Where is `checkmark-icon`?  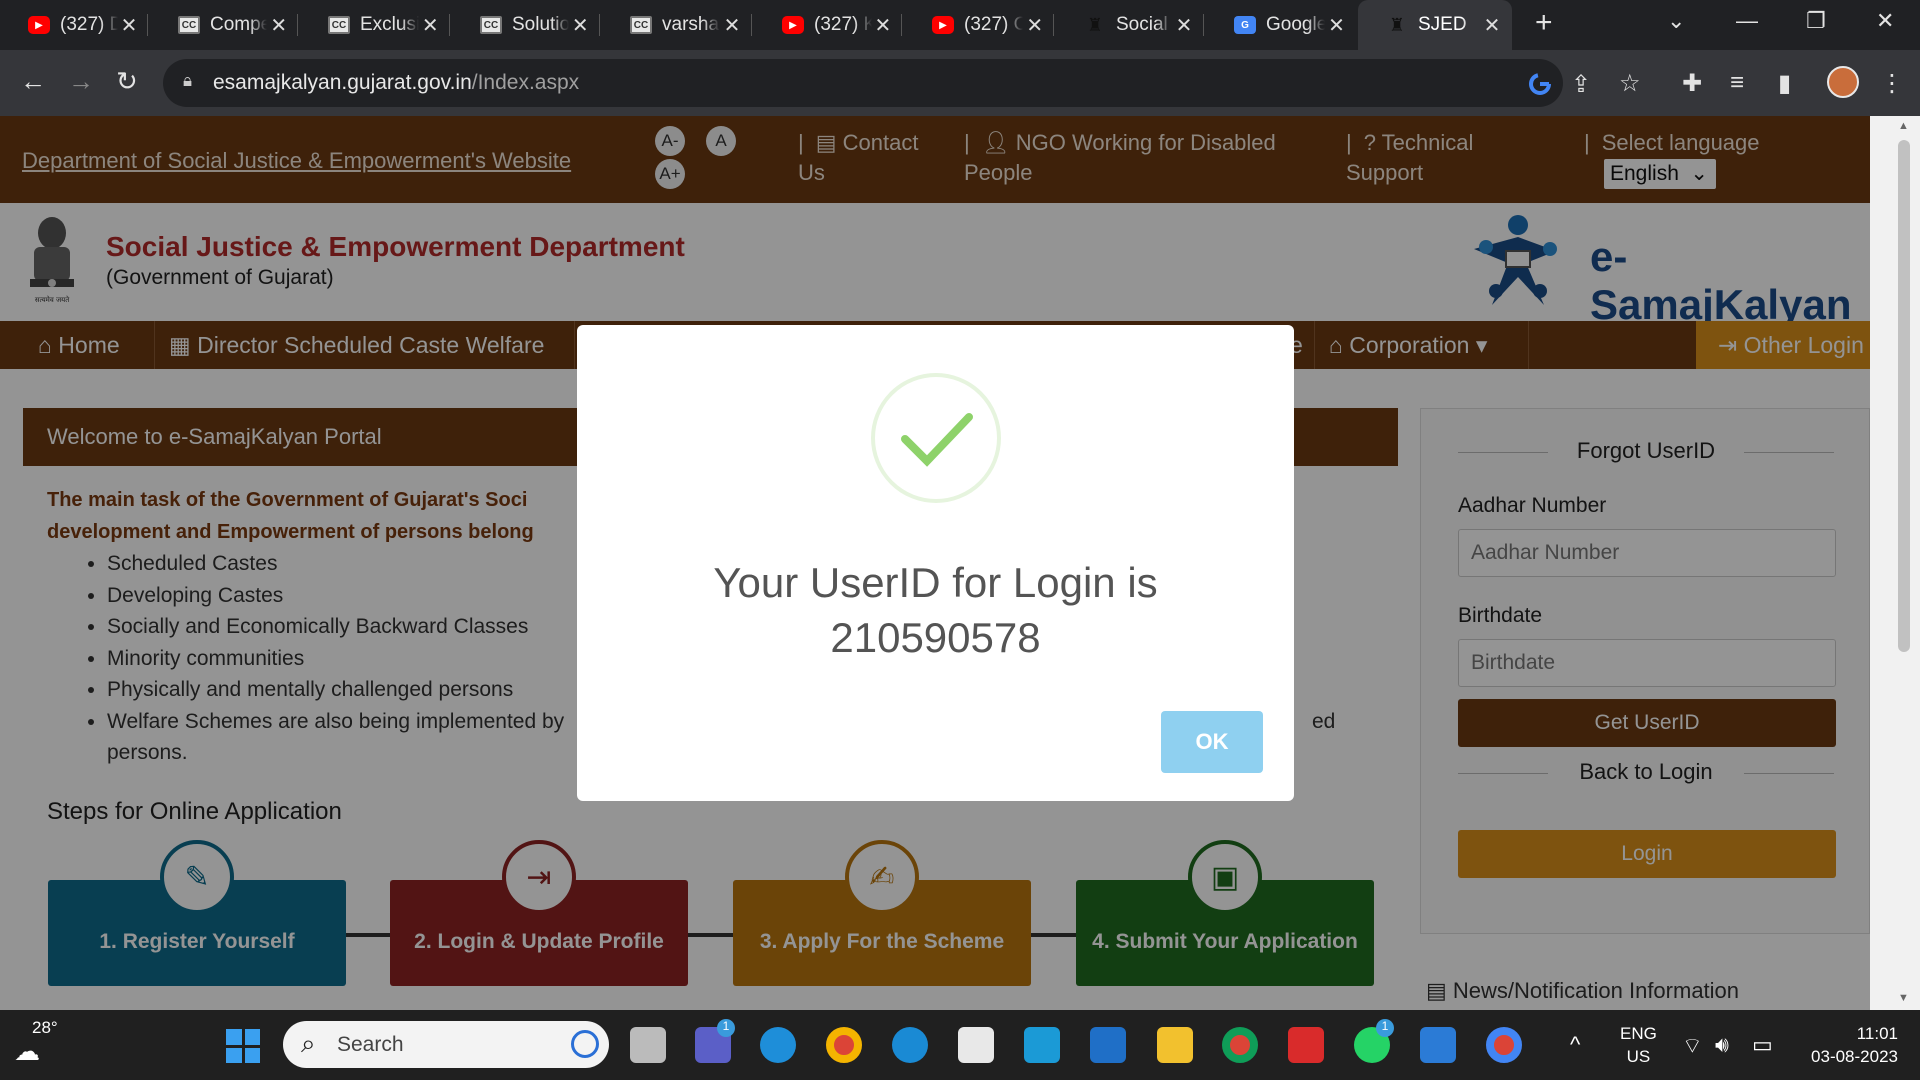
checkmark-icon is located at coordinates (937, 440).